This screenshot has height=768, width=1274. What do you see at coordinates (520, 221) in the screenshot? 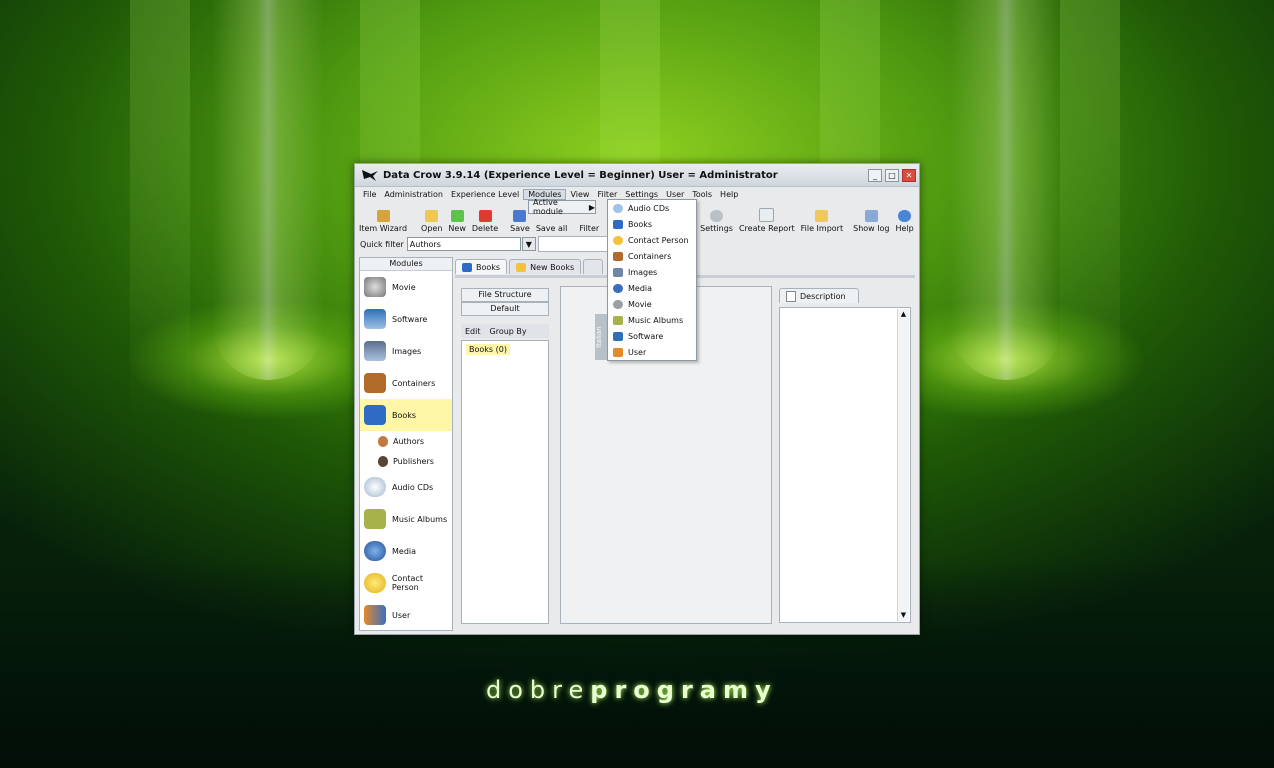
I see `save-button: Save` at bounding box center [520, 221].